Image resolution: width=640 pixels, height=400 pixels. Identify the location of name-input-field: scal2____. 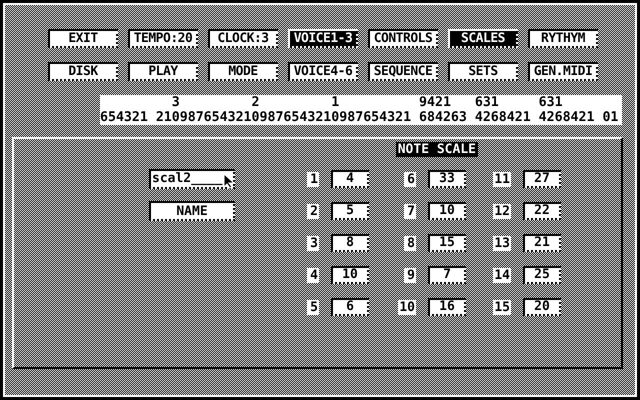
(192, 179).